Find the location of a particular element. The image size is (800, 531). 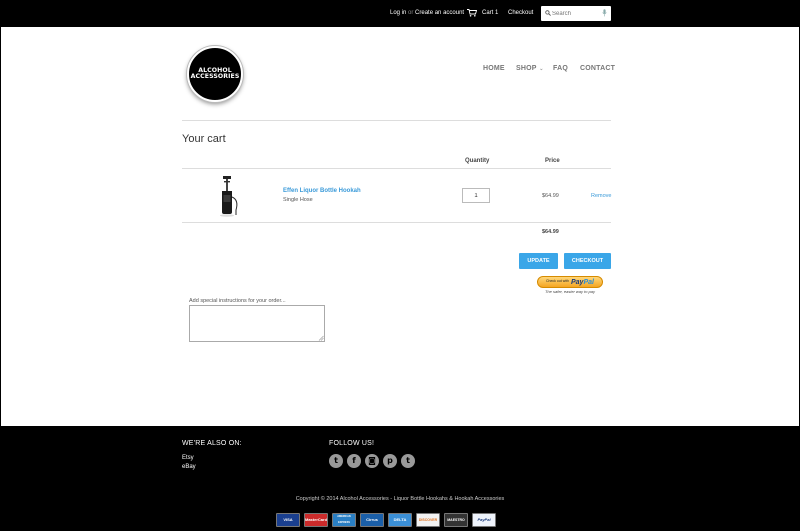

paypal-card-icon: PayPal is located at coordinates (484, 520).